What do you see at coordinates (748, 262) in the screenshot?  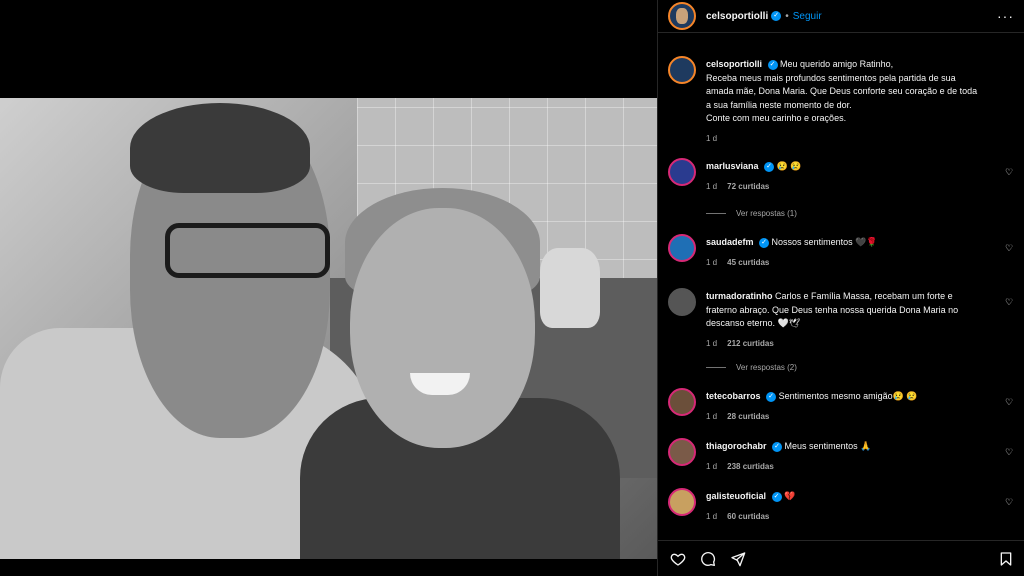 I see `comment-likes: 45 curtidas` at bounding box center [748, 262].